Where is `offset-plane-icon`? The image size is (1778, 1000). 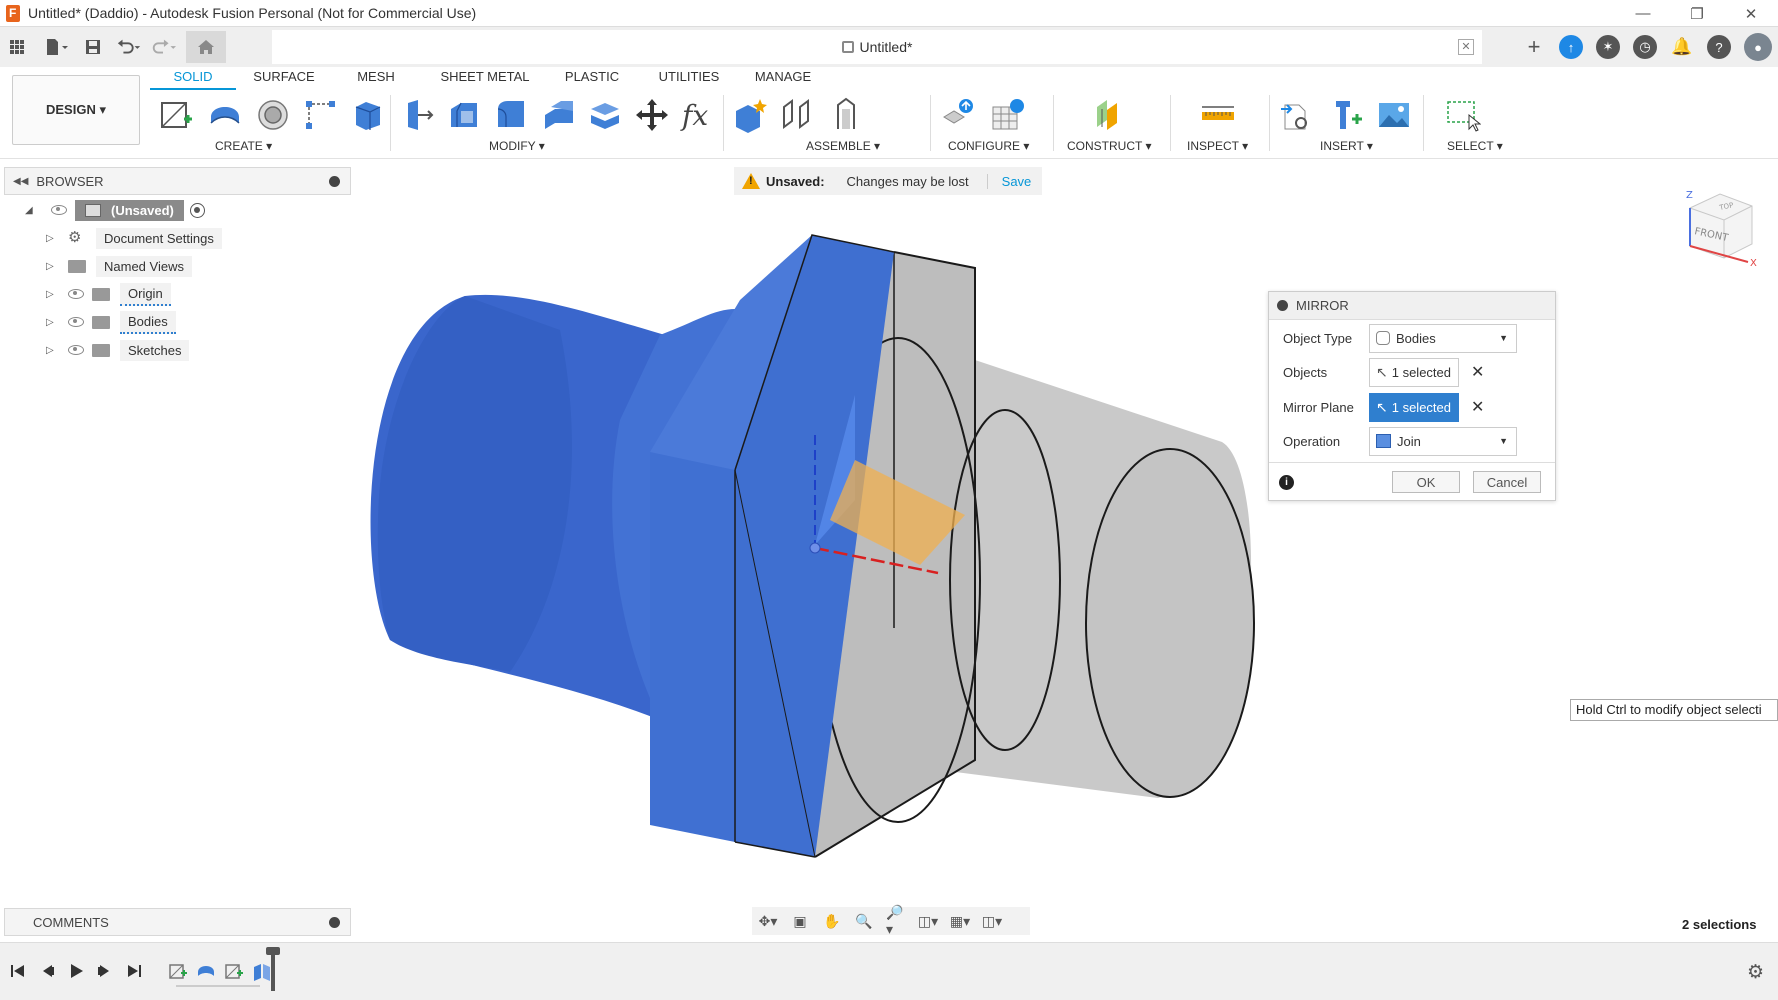 offset-plane-icon is located at coordinates (1109, 115).